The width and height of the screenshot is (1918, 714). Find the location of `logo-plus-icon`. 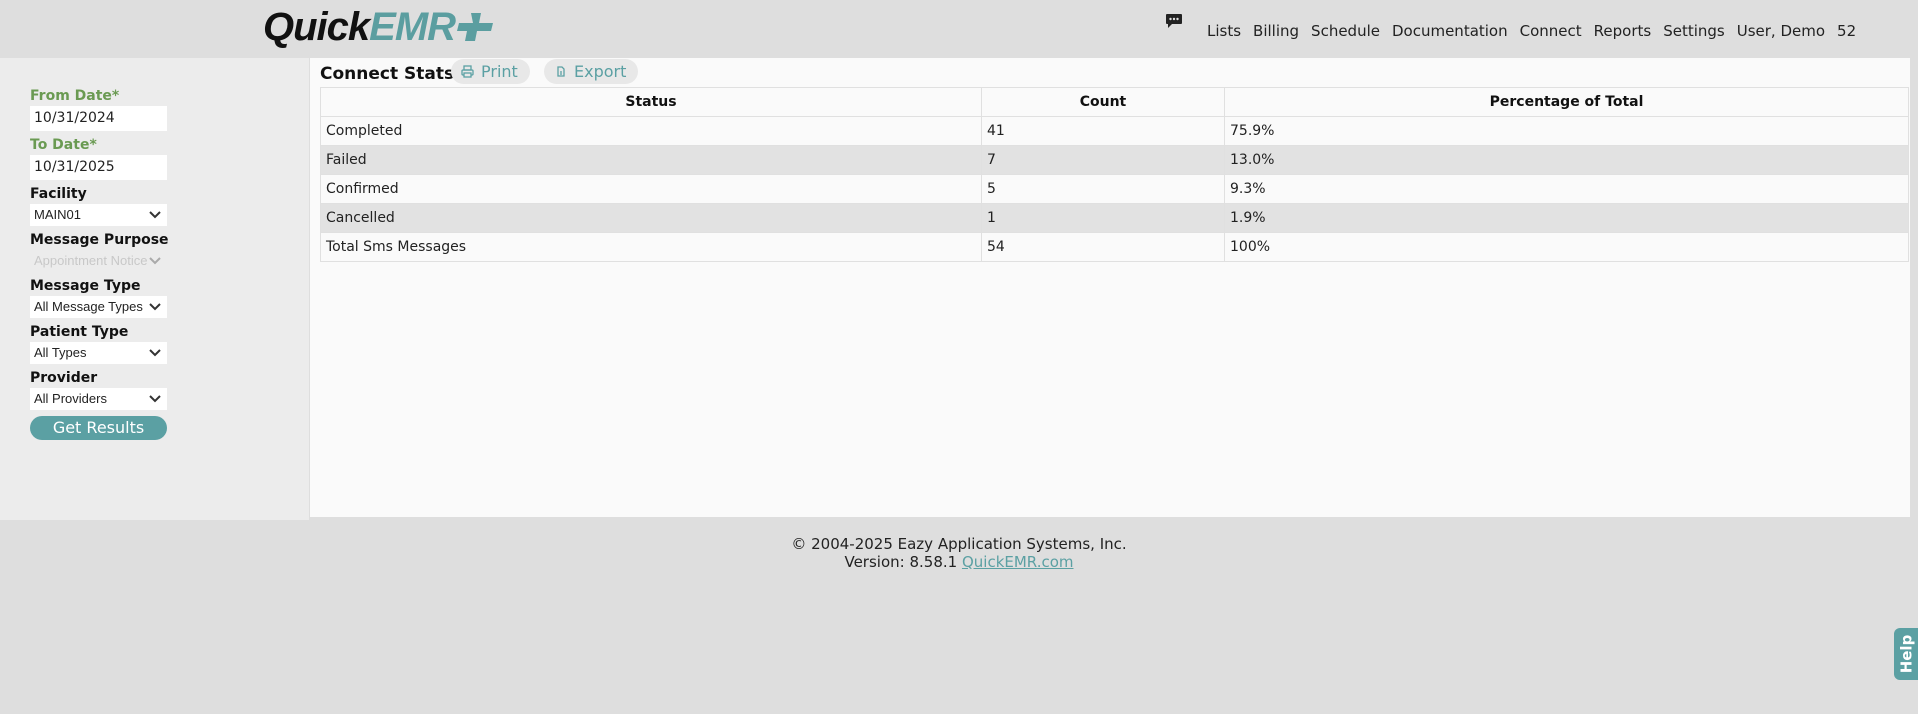

logo-plus-icon is located at coordinates (475, 27).